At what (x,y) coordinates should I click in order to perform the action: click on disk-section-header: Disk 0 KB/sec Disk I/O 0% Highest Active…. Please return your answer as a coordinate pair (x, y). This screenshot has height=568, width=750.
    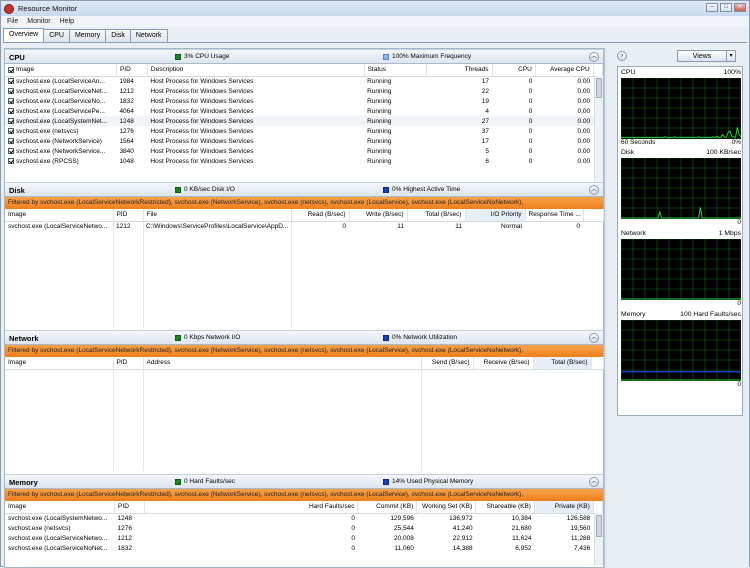
    Looking at the image, I should click on (304, 189).